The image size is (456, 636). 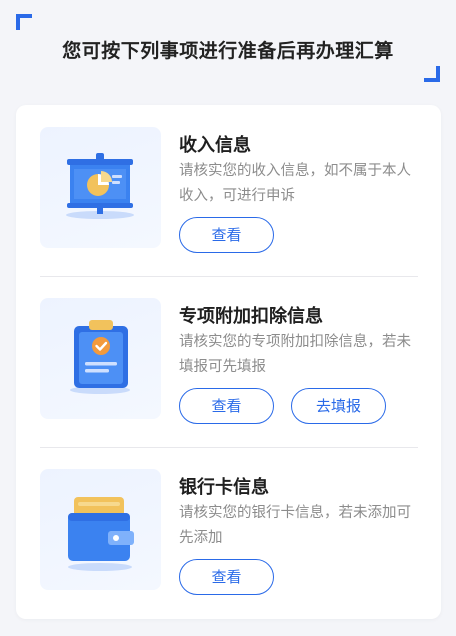 I want to click on section-title: 收入信息, so click(x=215, y=145).